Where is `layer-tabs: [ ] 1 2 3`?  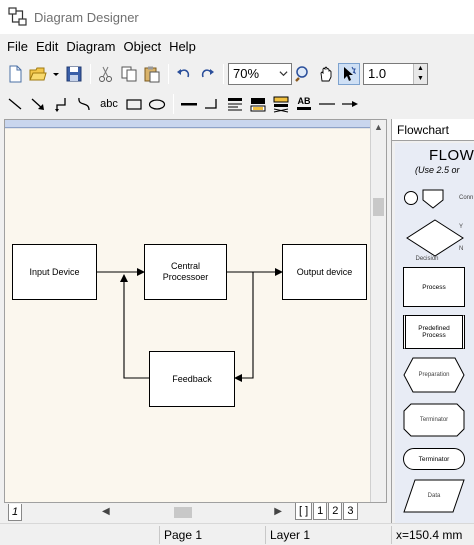
layer-tabs: [ ] 1 2 3 is located at coordinates (327, 511).